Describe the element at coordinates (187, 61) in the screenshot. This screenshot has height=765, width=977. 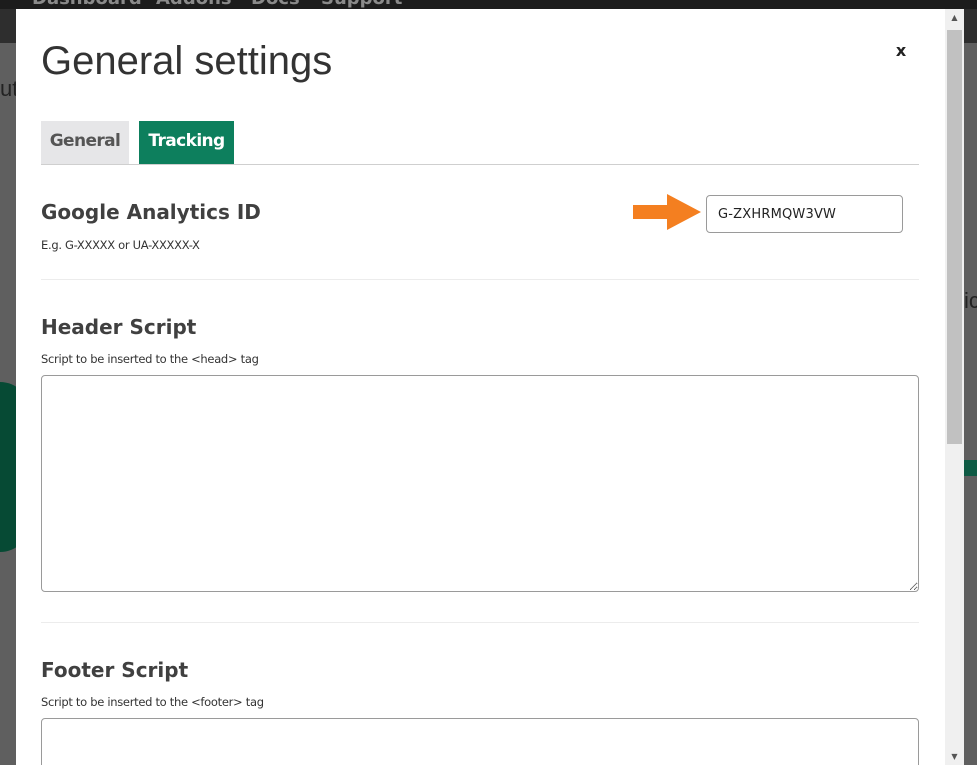
I see `modal-title: General settings` at that location.